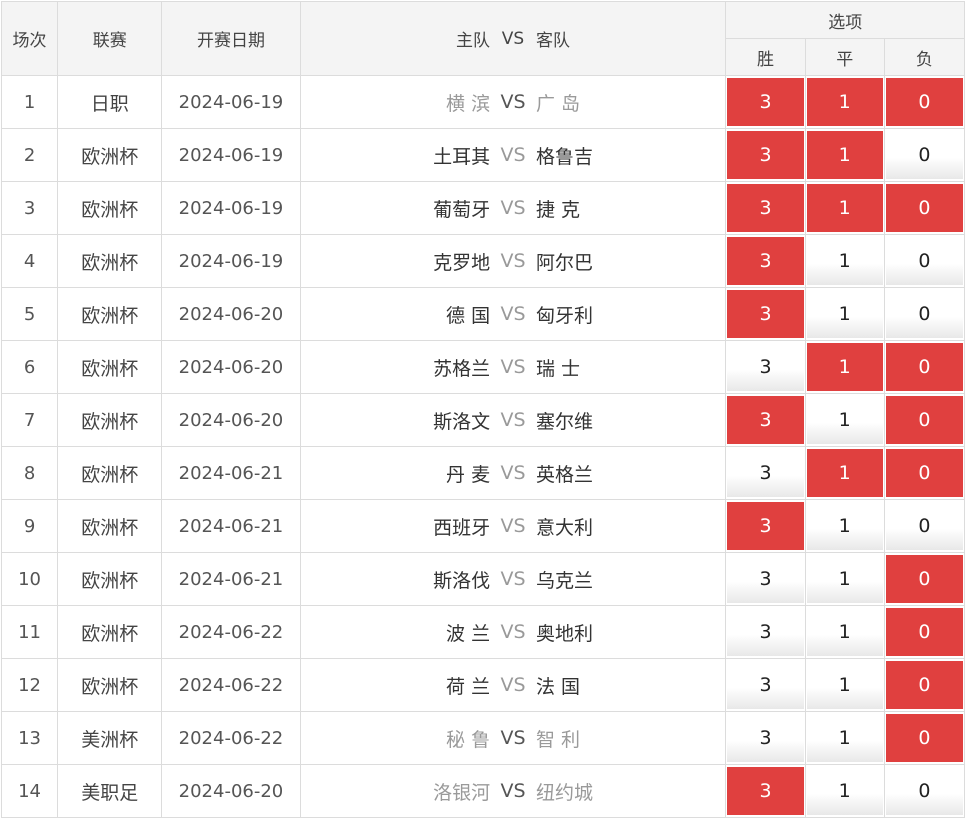  I want to click on header-match-wrap: 主队 VS 客队, so click(513, 39).